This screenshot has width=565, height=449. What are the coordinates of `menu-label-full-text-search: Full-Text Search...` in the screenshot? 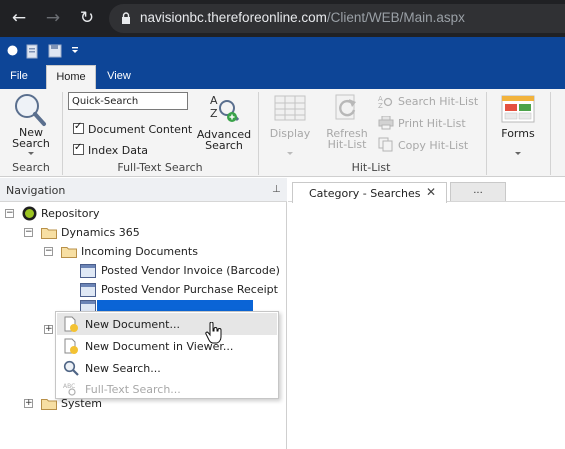 It's located at (133, 389).